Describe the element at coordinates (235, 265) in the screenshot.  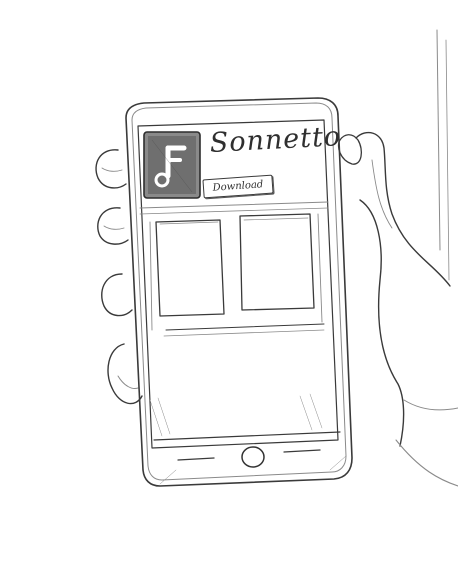
I see `content-cards` at that location.